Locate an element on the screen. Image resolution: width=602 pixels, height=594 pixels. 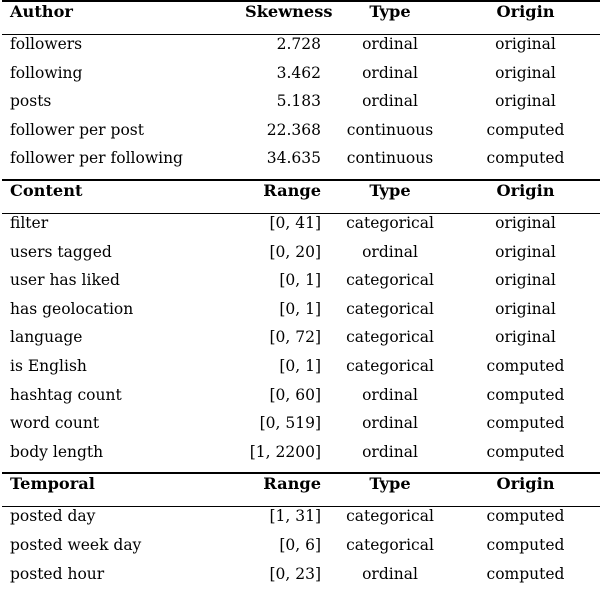
cell-value: [0, 519] is located at coordinates (284, 429).